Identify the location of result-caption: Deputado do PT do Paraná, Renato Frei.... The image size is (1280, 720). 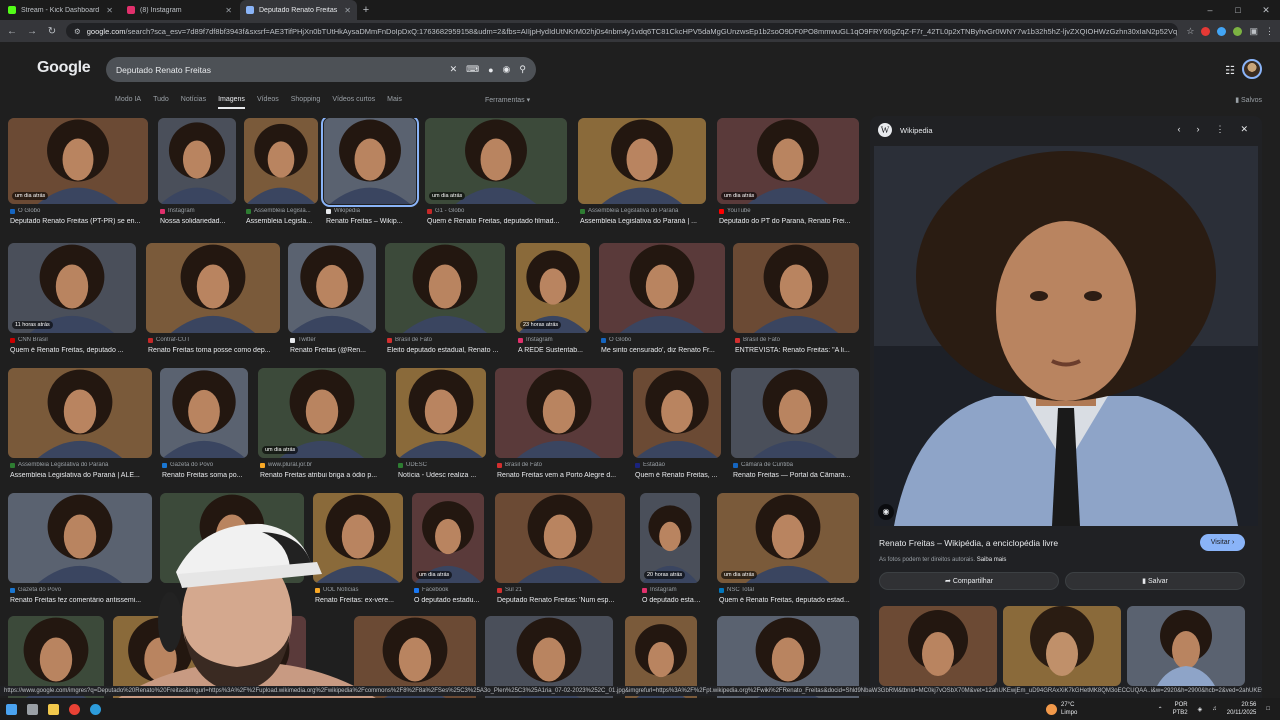
(790, 221).